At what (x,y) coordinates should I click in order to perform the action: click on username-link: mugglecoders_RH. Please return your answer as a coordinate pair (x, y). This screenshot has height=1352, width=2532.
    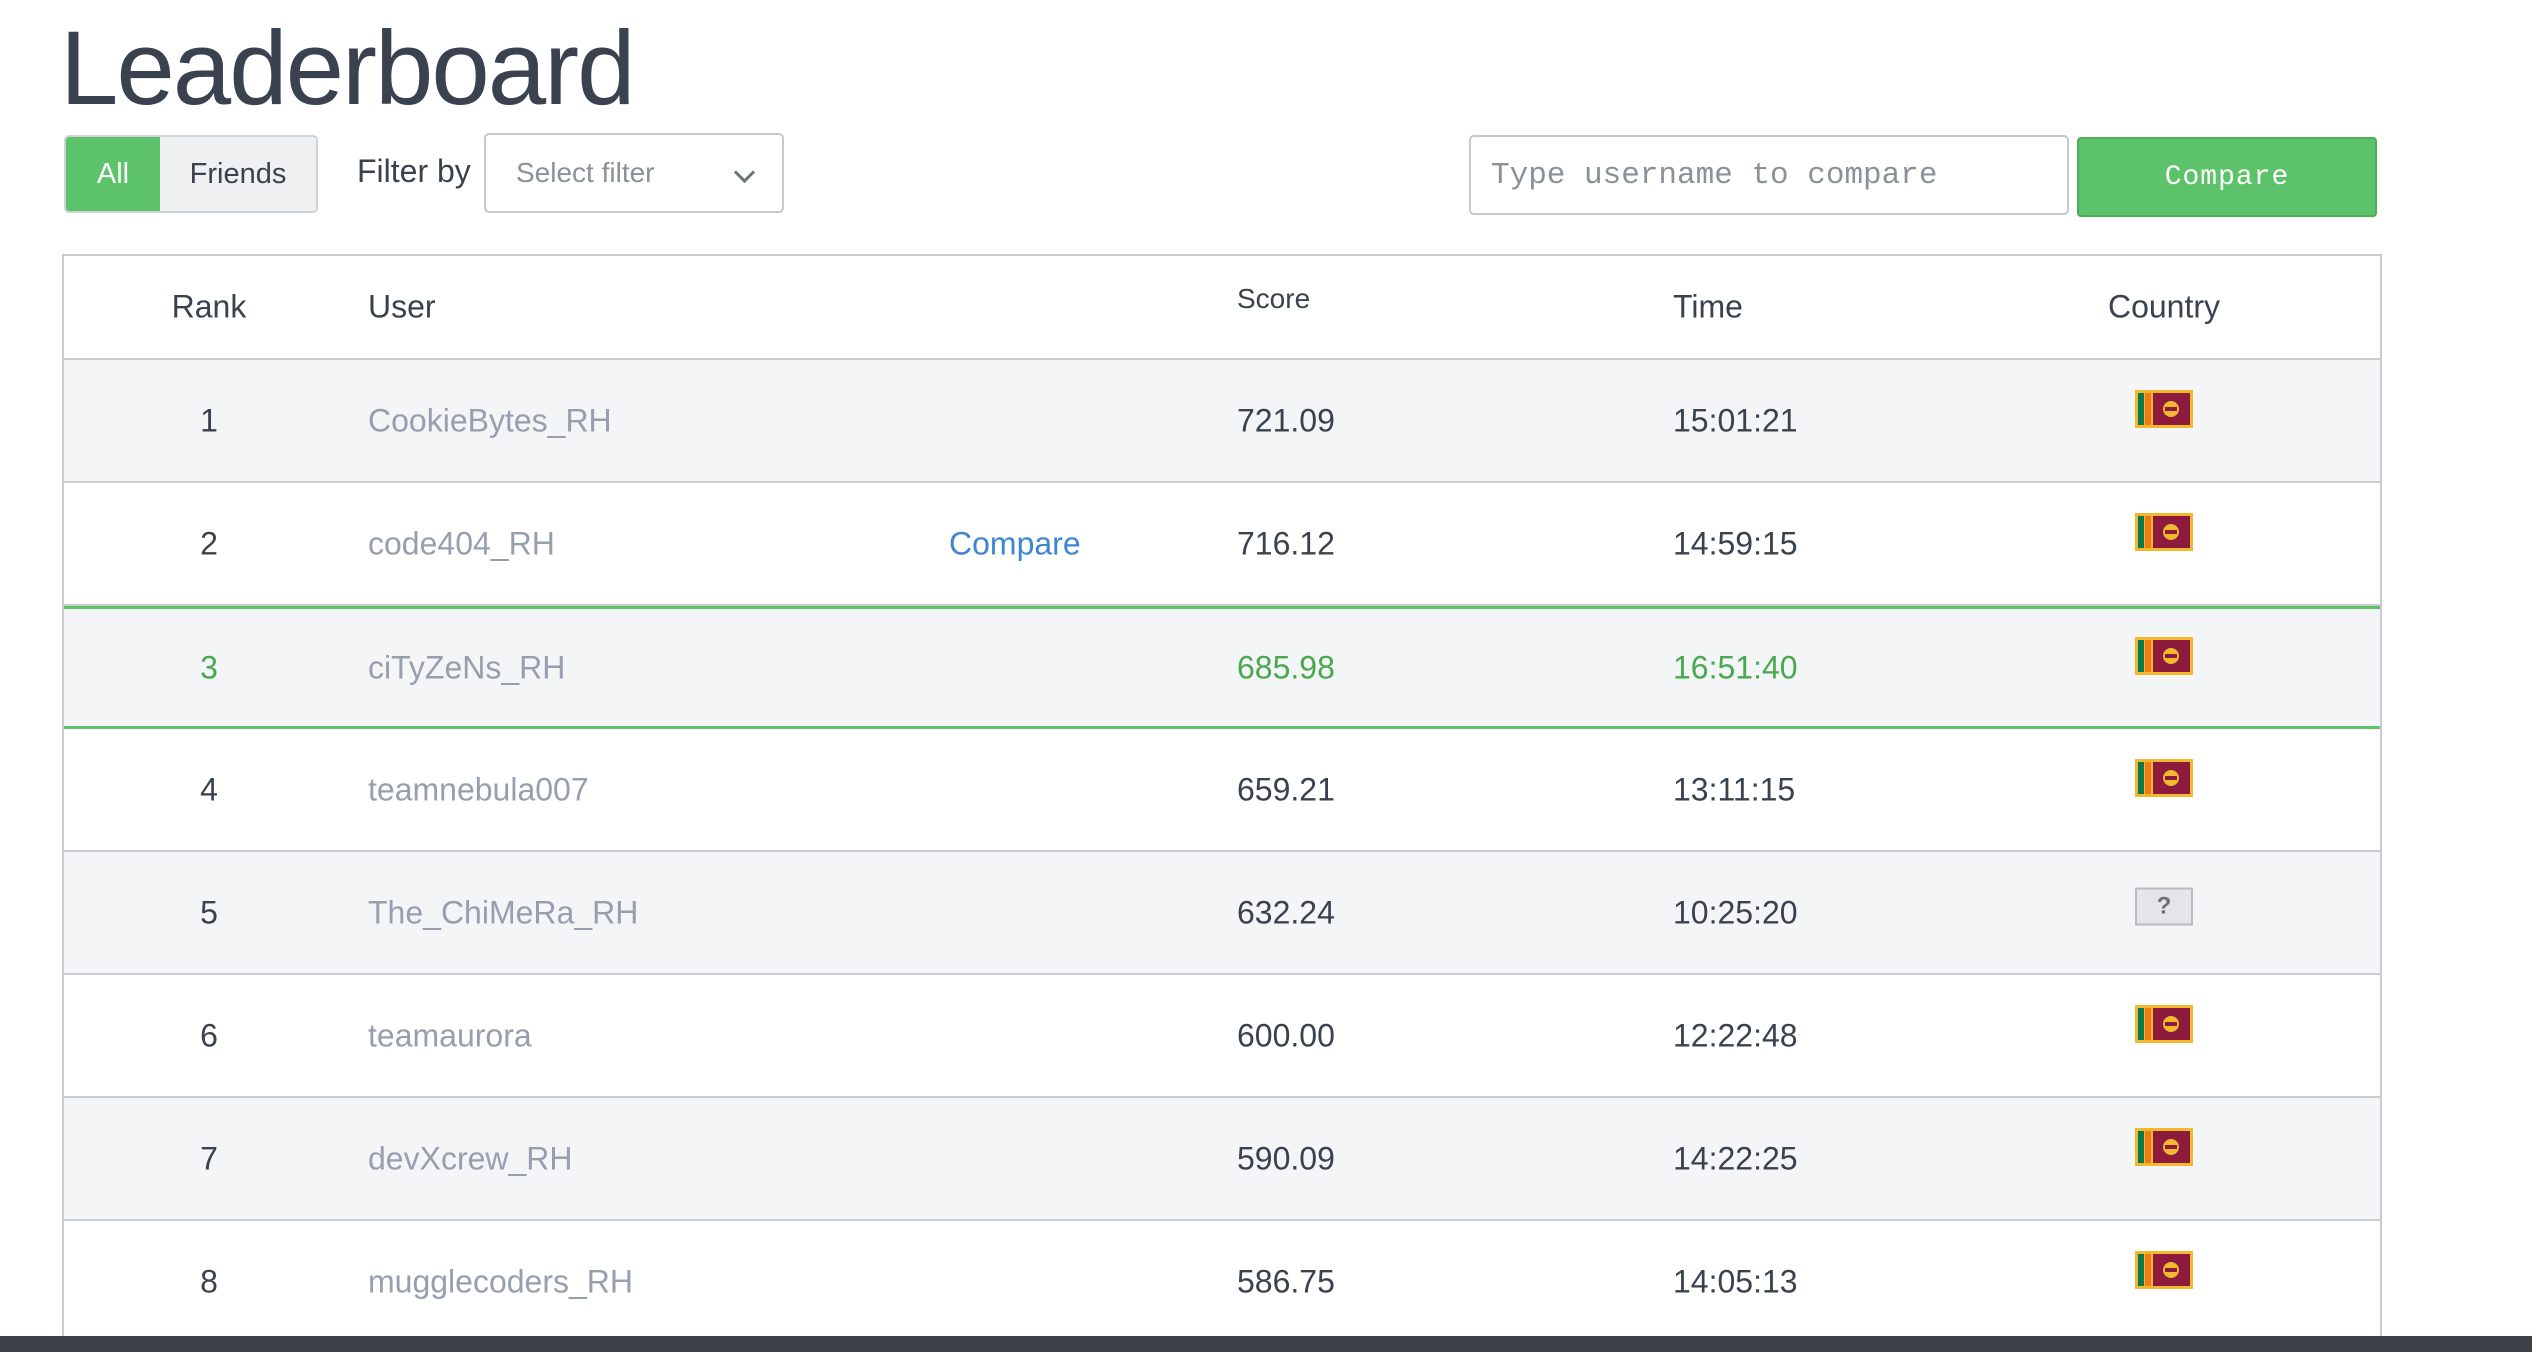
    Looking at the image, I should click on (500, 1281).